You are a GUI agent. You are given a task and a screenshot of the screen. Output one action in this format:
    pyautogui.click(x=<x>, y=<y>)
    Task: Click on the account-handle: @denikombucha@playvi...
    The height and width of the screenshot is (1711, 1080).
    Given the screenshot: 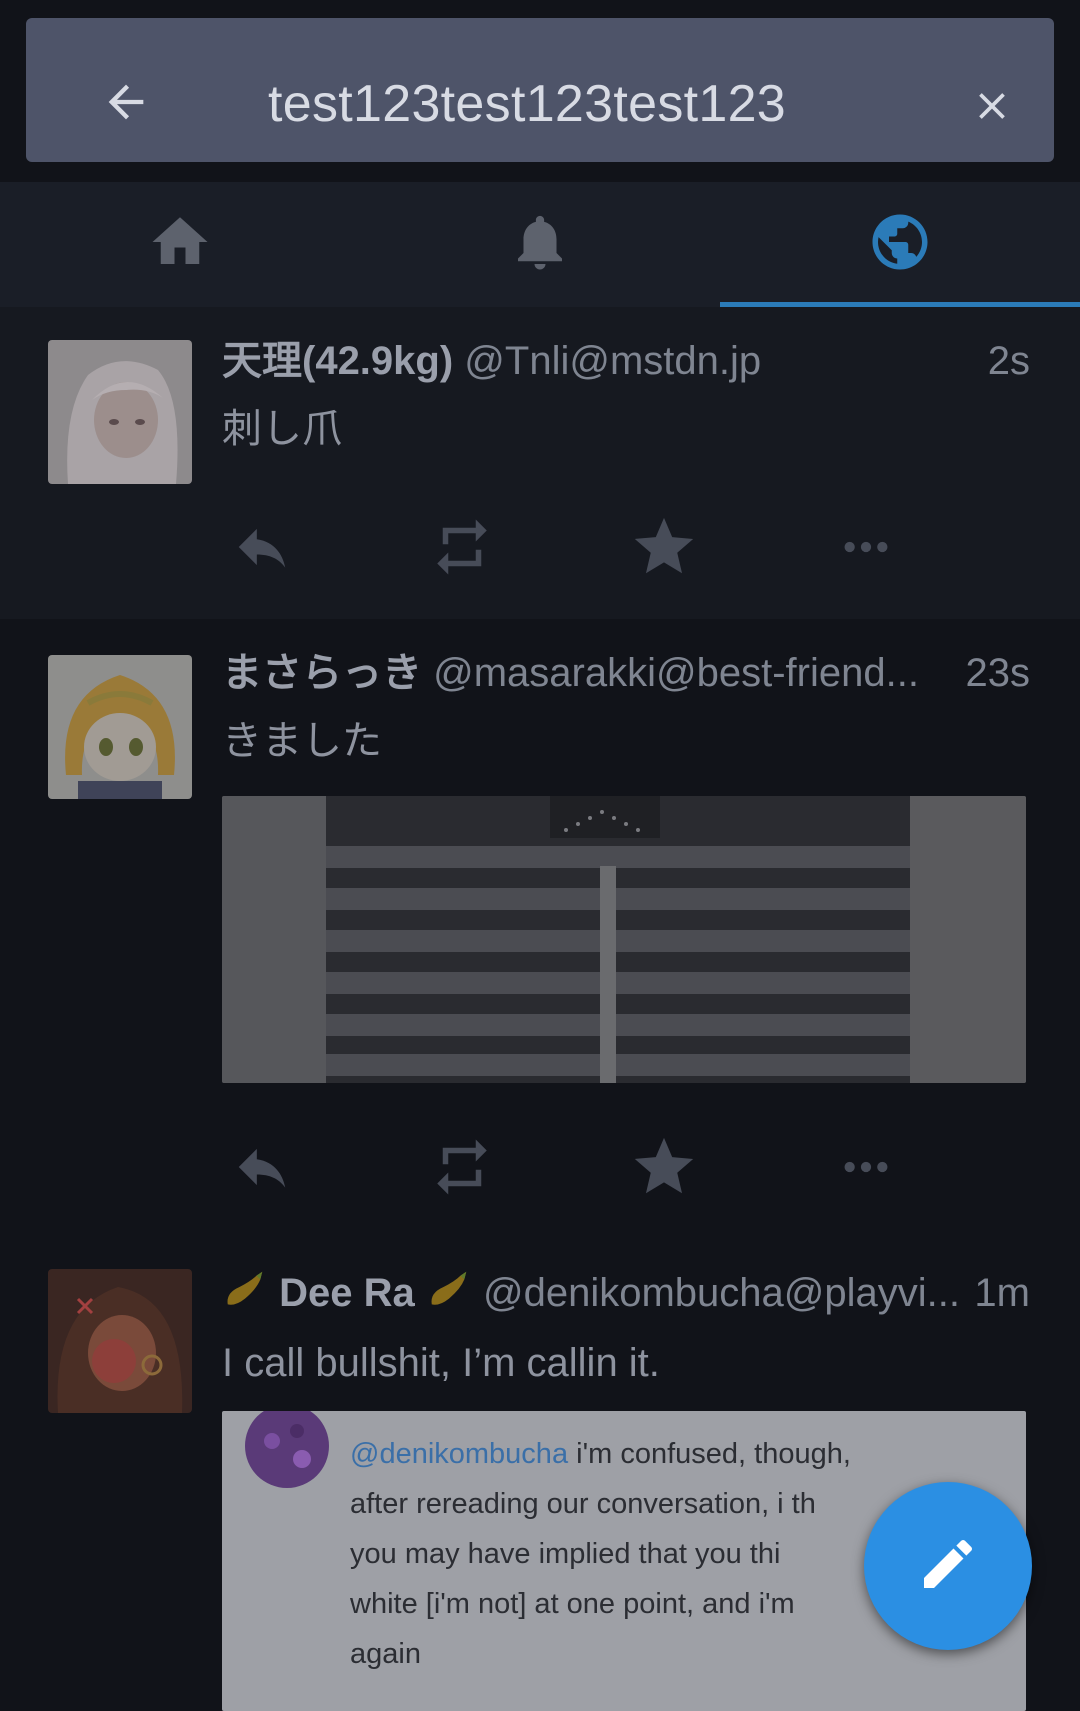 What is the action you would take?
    pyautogui.click(x=721, y=1293)
    